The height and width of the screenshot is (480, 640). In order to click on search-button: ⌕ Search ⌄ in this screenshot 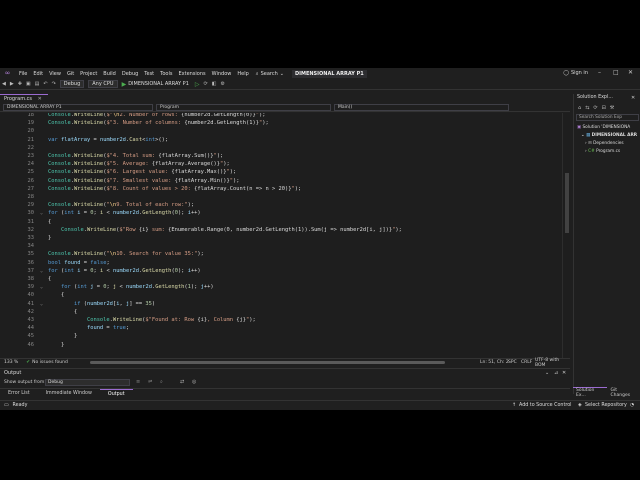, I will do `click(270, 74)`.